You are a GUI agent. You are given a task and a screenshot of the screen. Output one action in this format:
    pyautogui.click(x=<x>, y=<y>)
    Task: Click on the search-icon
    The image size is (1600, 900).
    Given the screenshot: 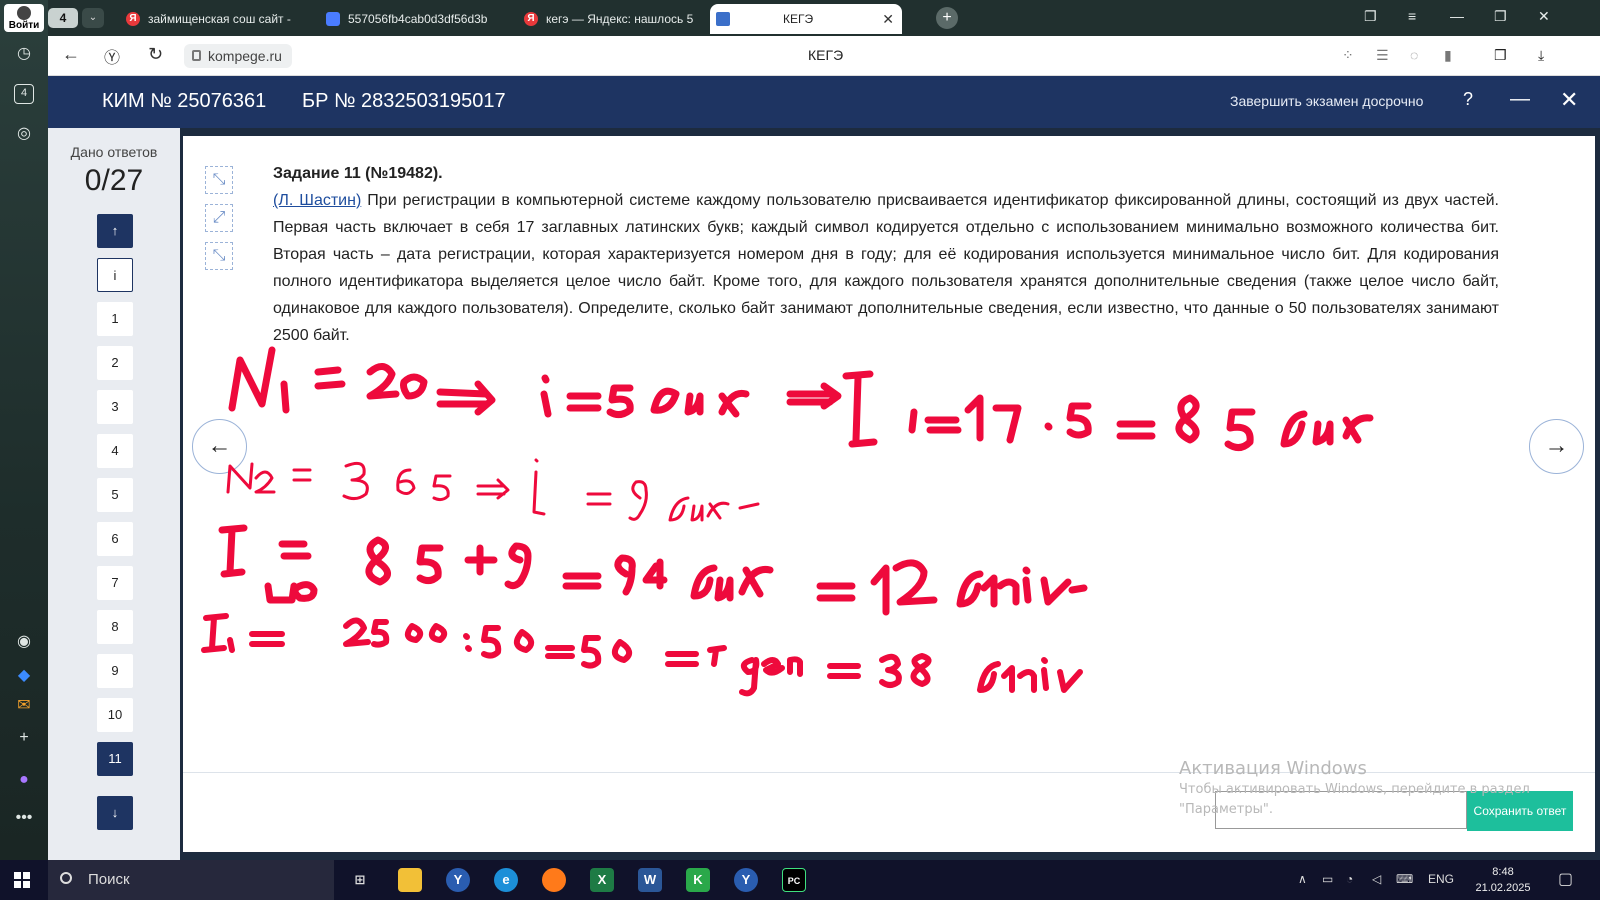 What is the action you would take?
    pyautogui.click(x=66, y=878)
    